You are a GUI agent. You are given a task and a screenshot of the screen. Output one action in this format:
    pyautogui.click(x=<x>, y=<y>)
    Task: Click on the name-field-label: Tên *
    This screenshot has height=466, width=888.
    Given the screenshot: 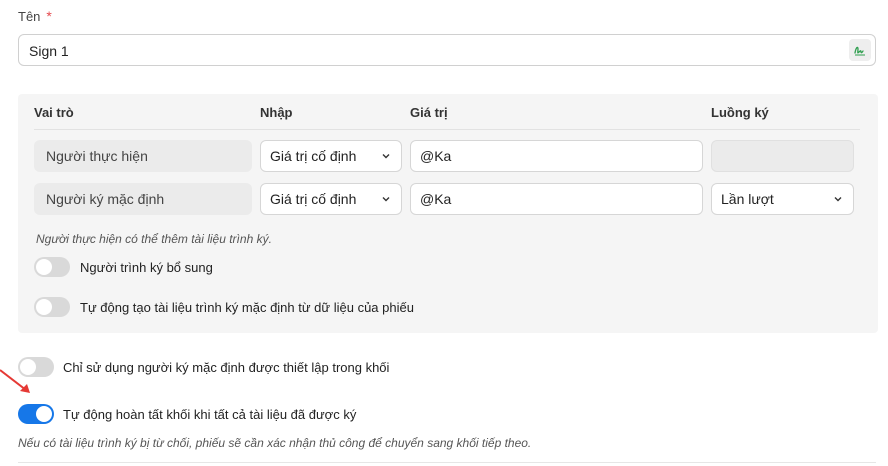 What is the action you would take?
    pyautogui.click(x=35, y=16)
    